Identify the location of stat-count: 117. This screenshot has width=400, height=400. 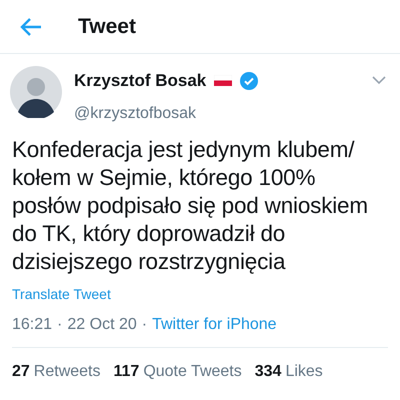
(127, 372).